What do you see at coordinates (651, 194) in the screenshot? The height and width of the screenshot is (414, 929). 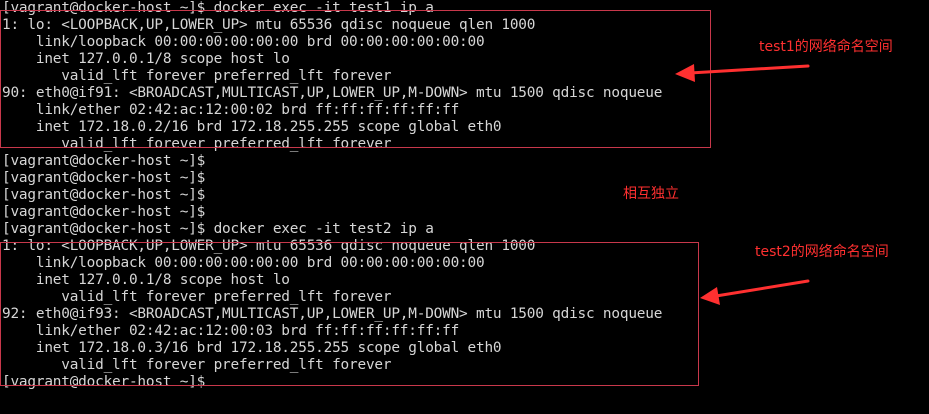 I see `independent-label: 相互独立` at bounding box center [651, 194].